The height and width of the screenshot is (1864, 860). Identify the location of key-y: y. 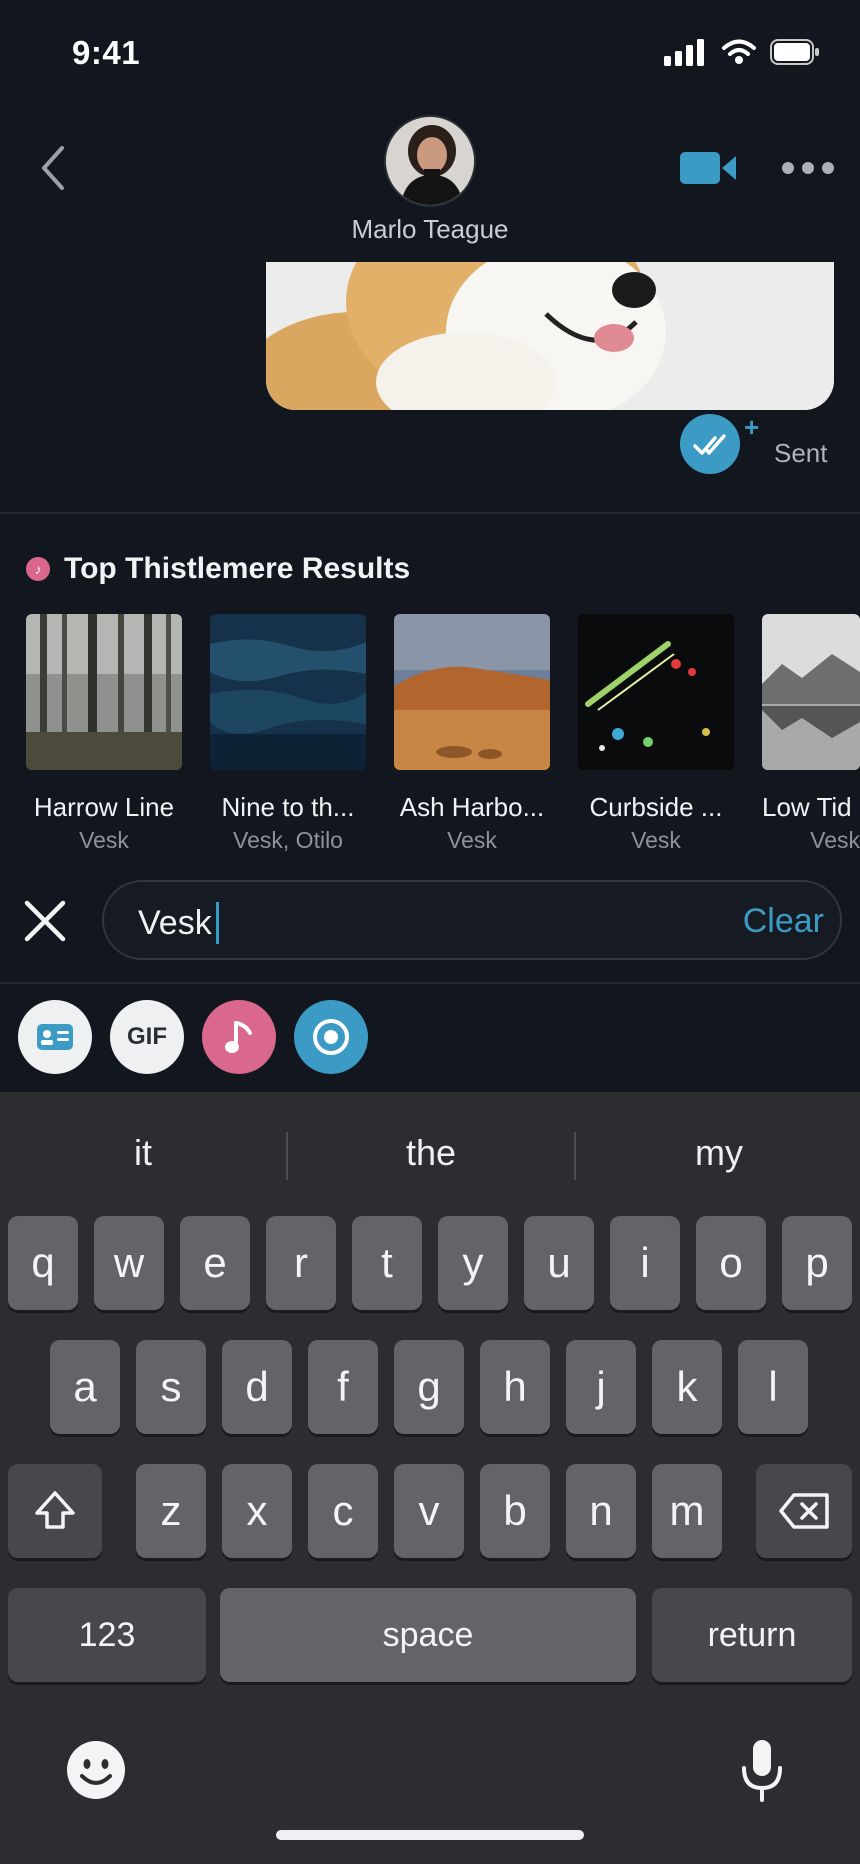
(473, 1263).